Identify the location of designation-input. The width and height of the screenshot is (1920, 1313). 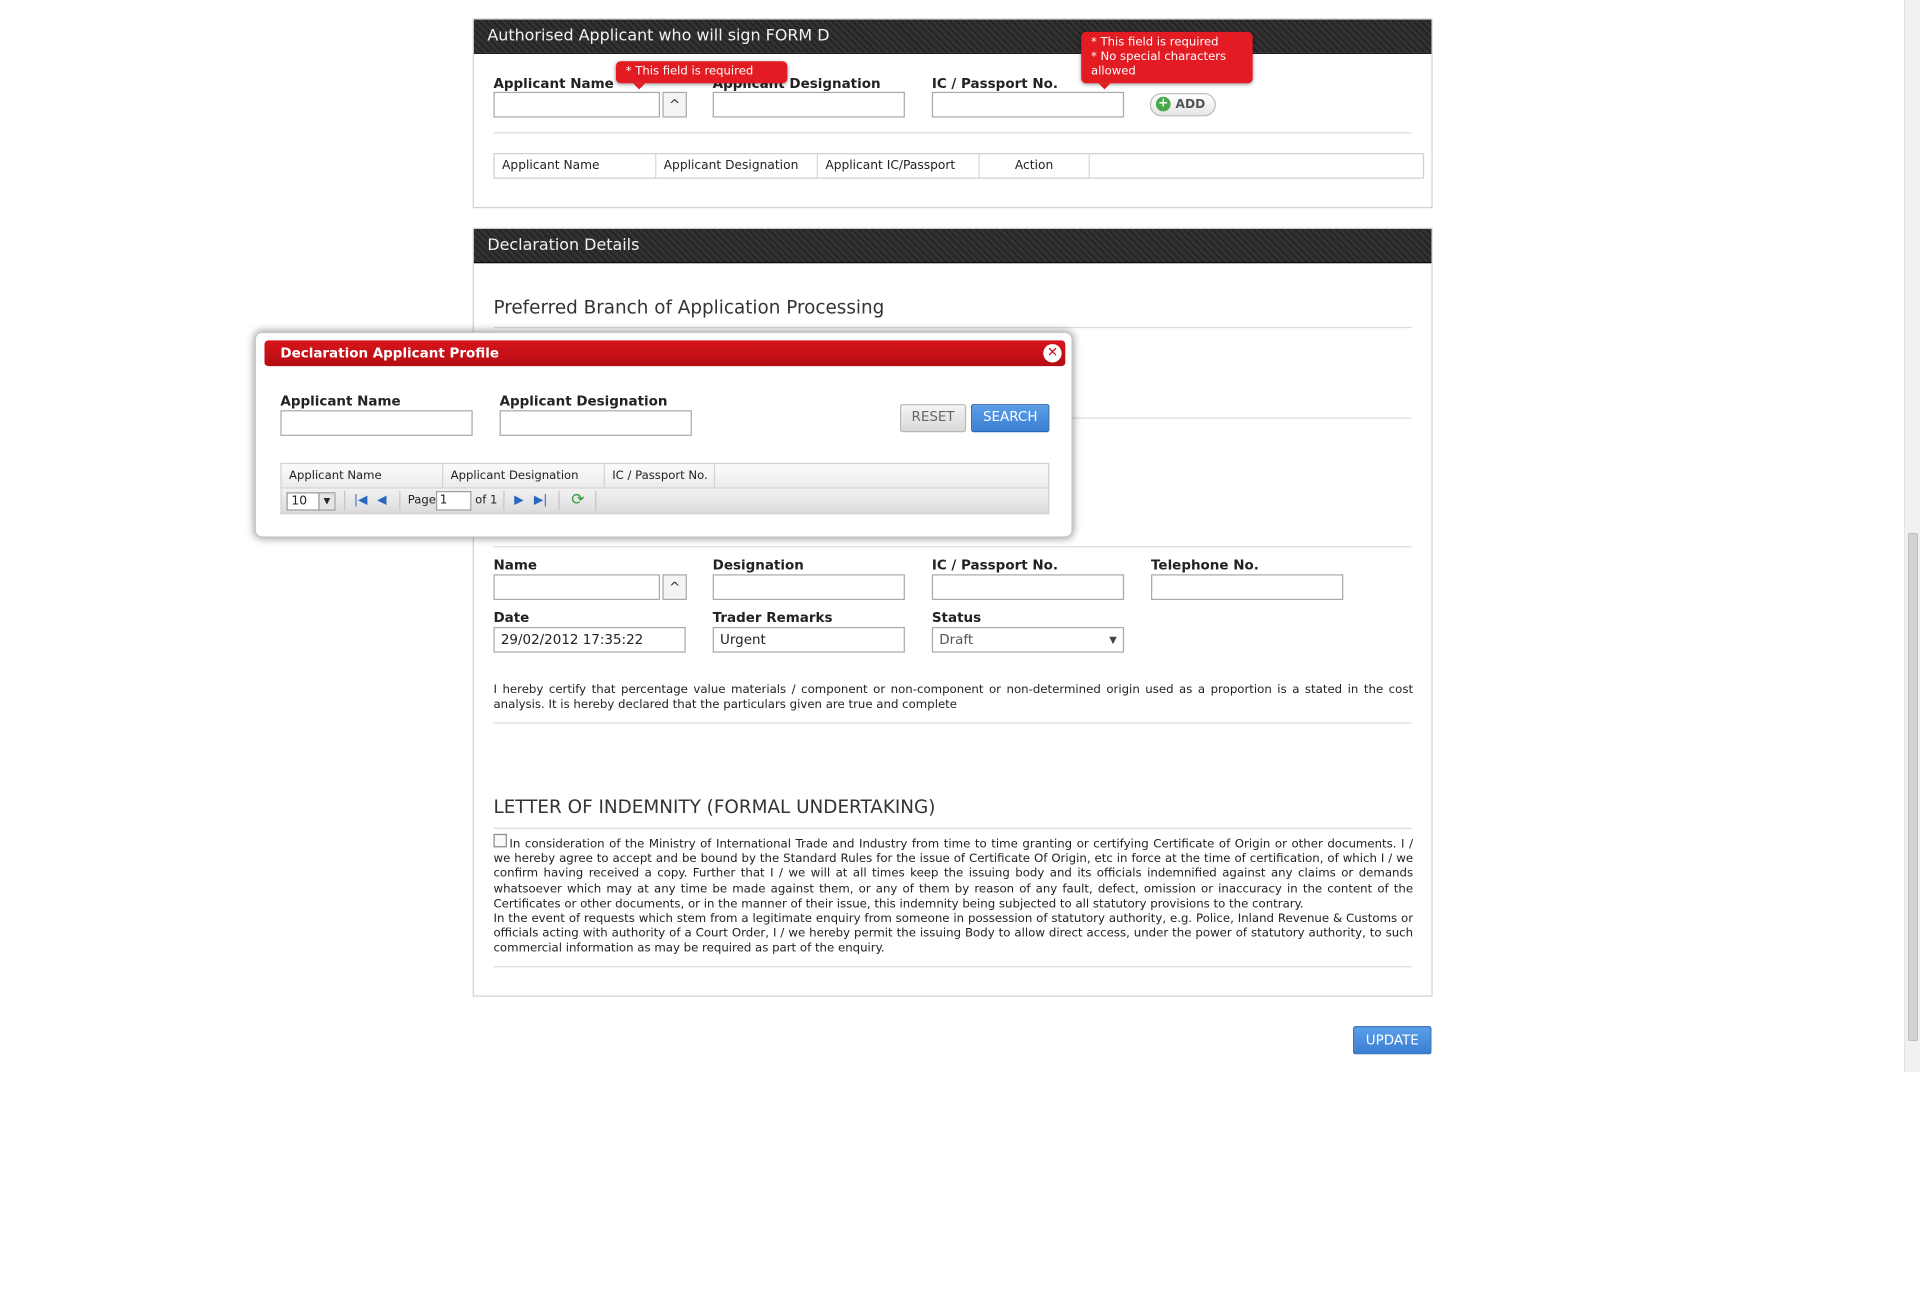
(808, 587).